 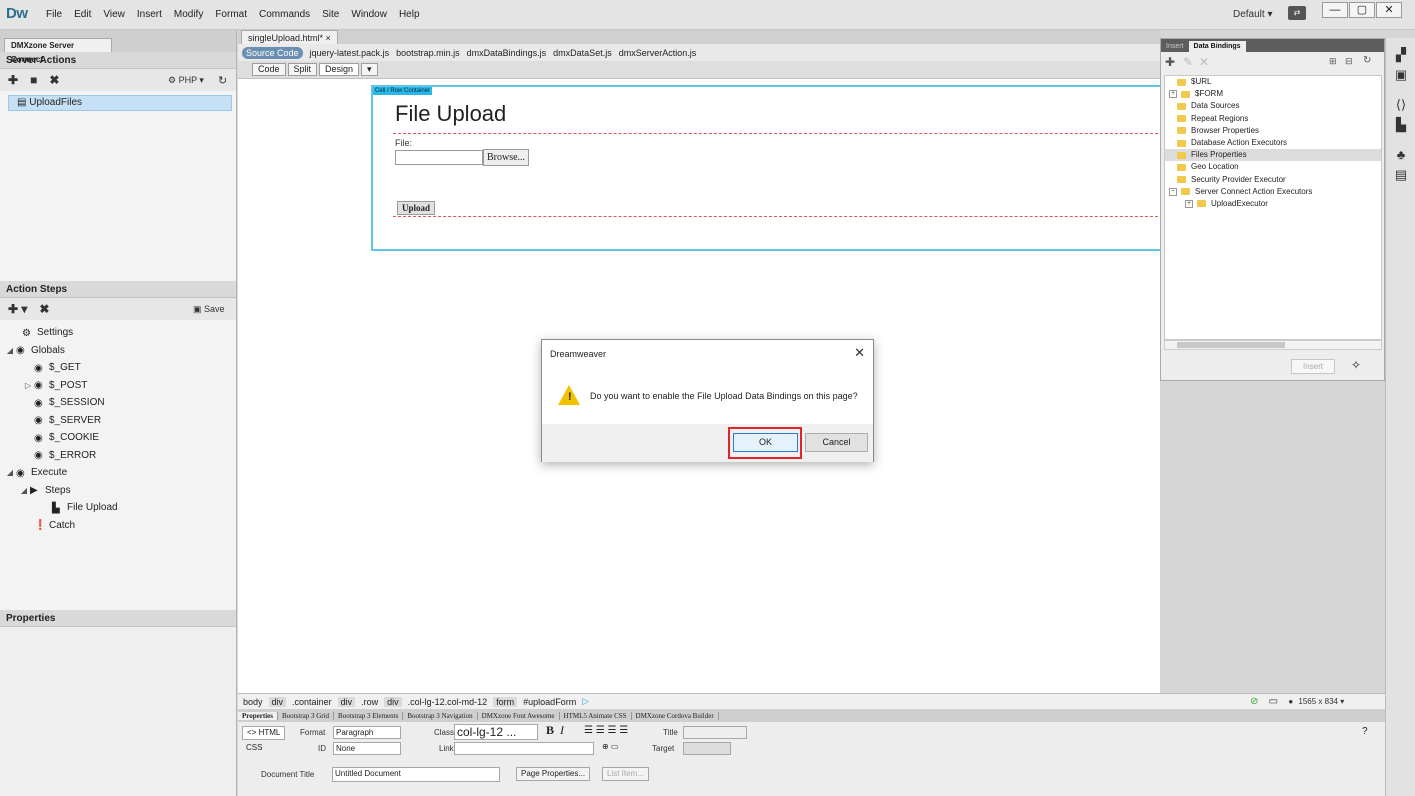 I want to click on magic-wand-icon: ✧, so click(x=1356, y=365).